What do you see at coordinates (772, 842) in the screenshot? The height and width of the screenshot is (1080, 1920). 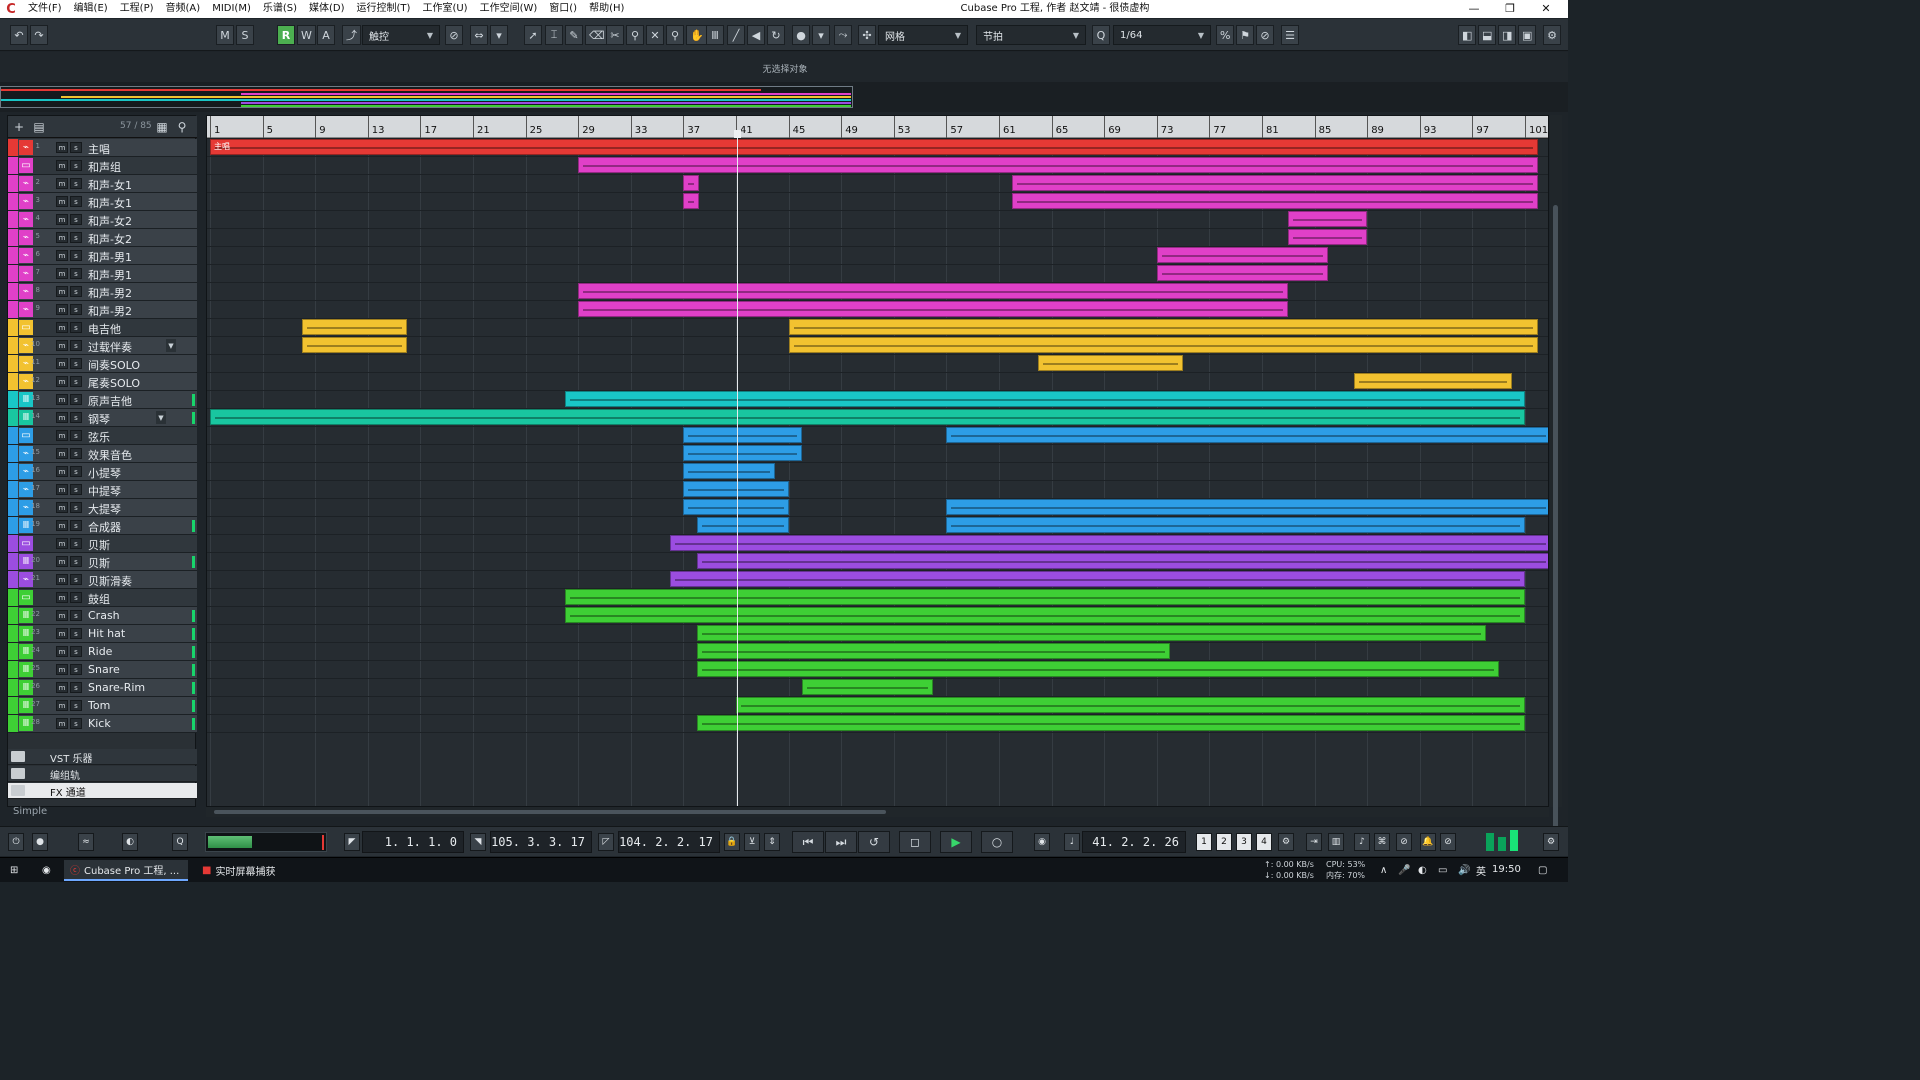 I see `sync-icon: ⇕` at bounding box center [772, 842].